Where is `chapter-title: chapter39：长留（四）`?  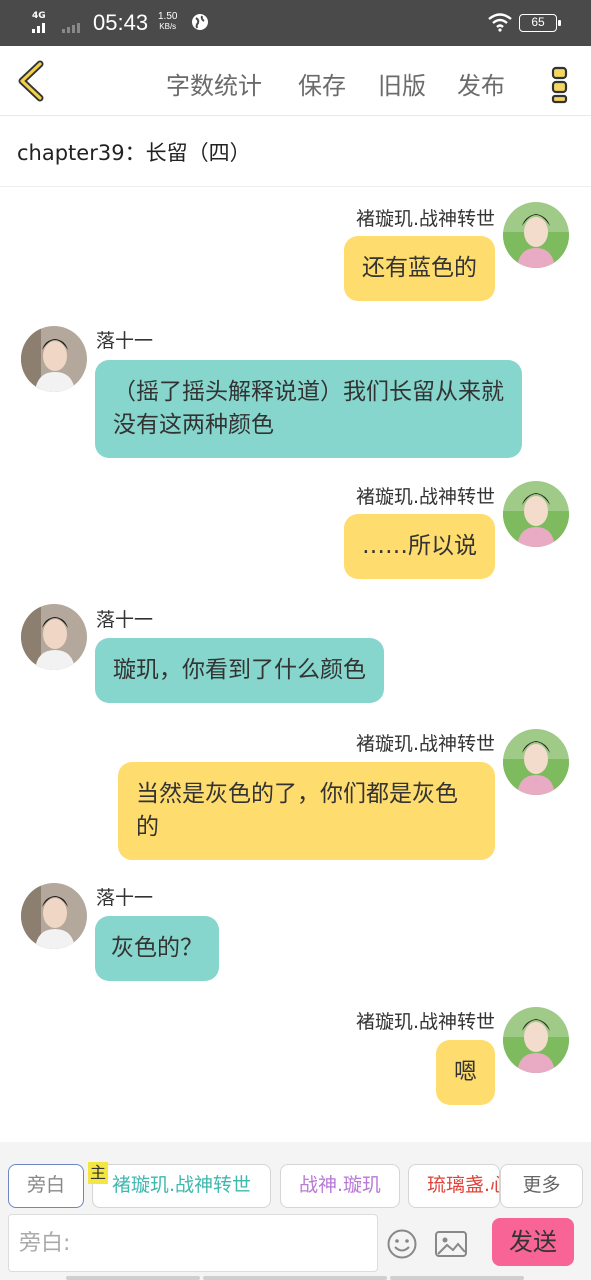 chapter-title: chapter39：长留（四） is located at coordinates (134, 152).